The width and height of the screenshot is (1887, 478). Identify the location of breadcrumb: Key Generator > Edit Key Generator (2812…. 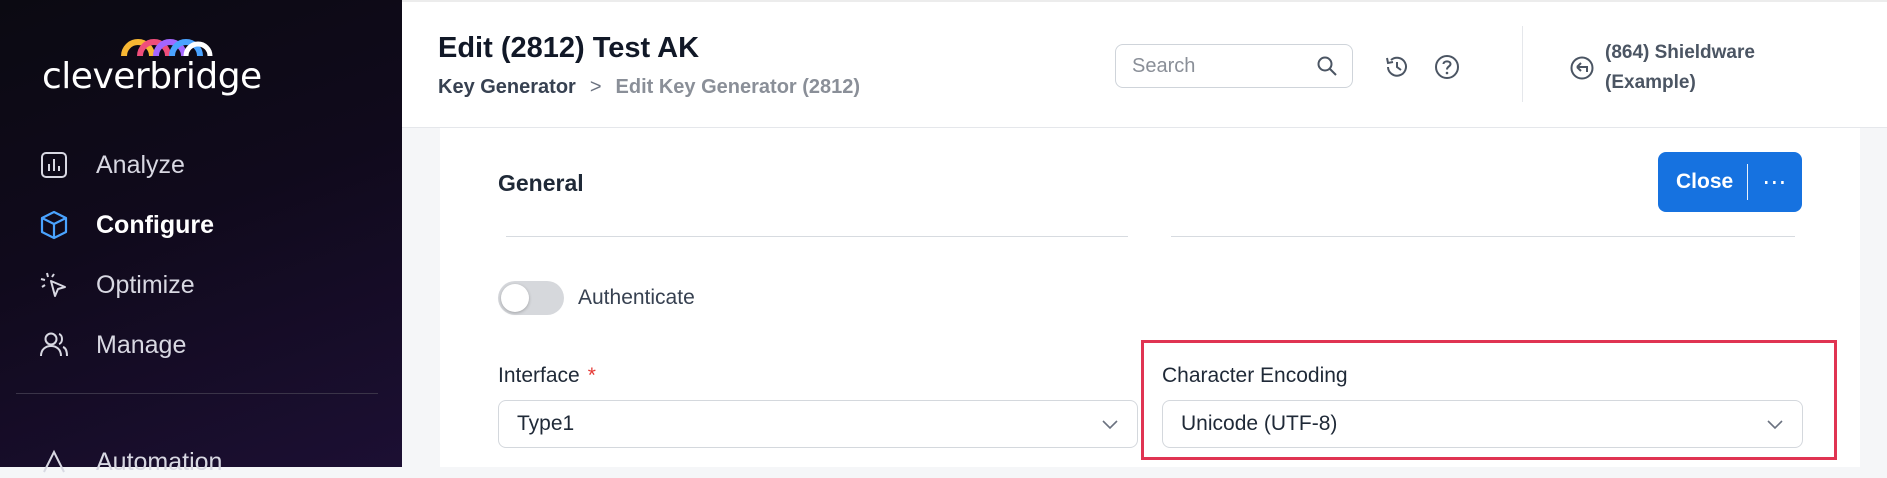
(649, 87).